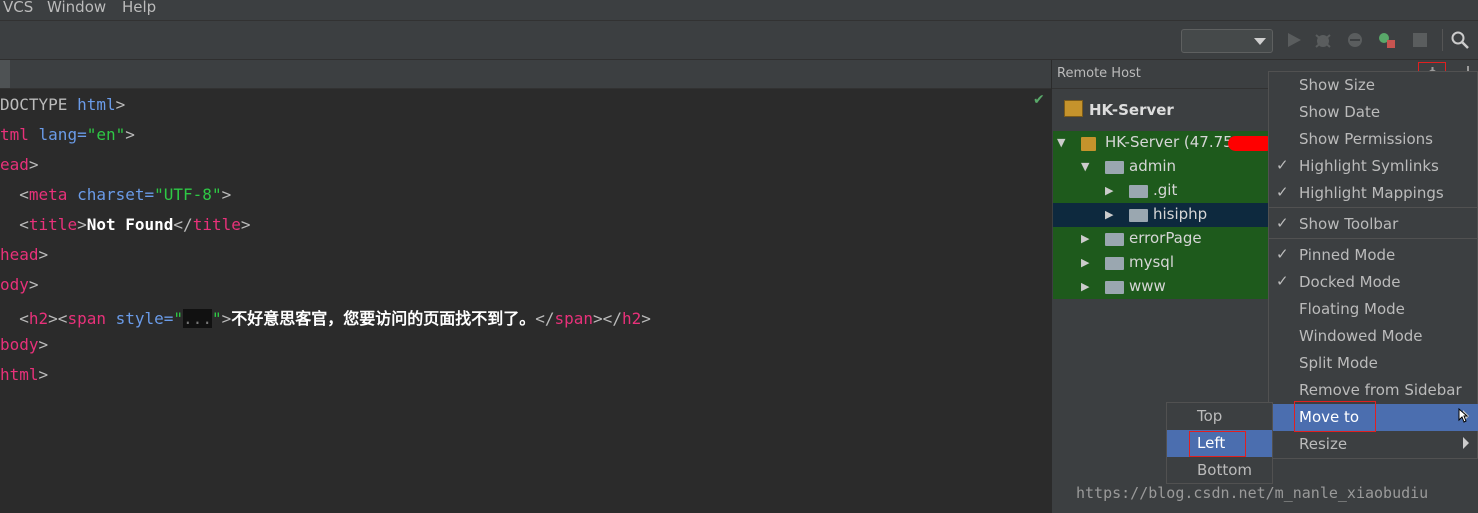 The width and height of the screenshot is (1478, 513). Describe the element at coordinates (1161, 191) in the screenshot. I see `tree-node: ▶ .git` at that location.